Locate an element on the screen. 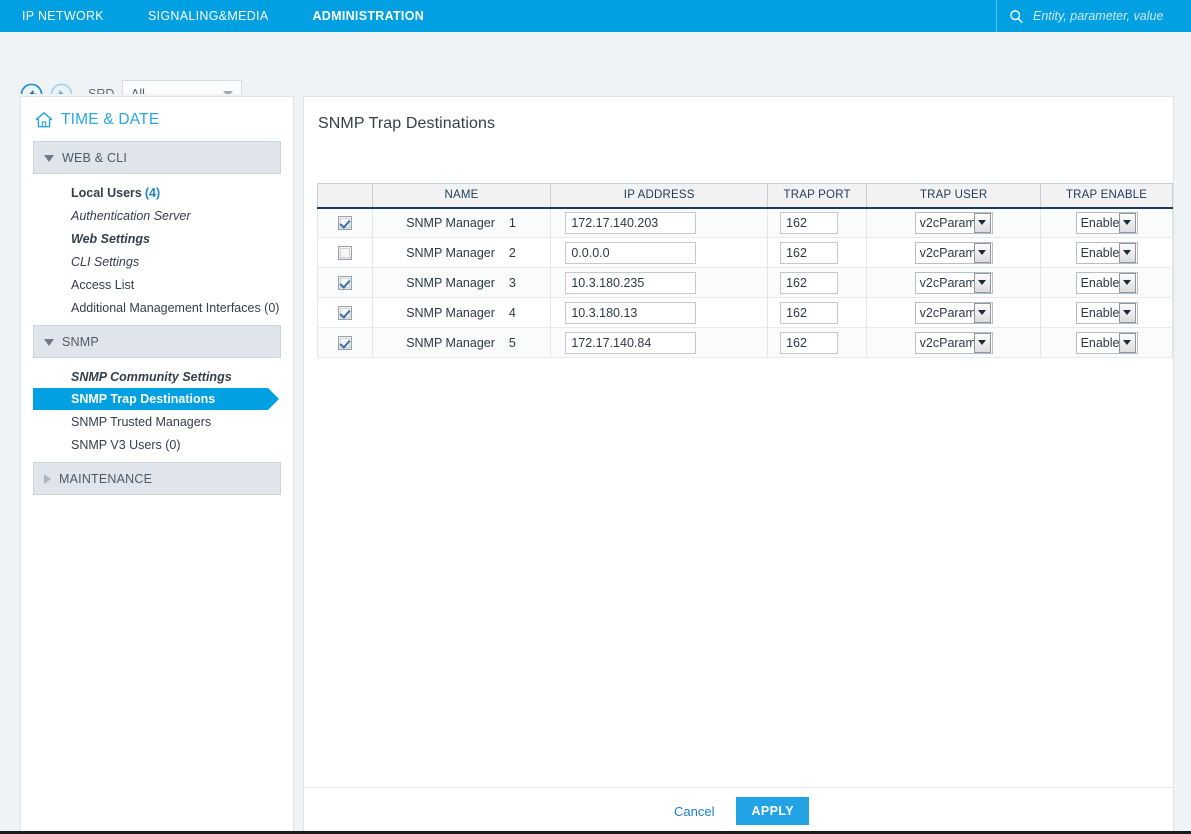  global-search: Entity, parameter, value is located at coordinates (1093, 16).